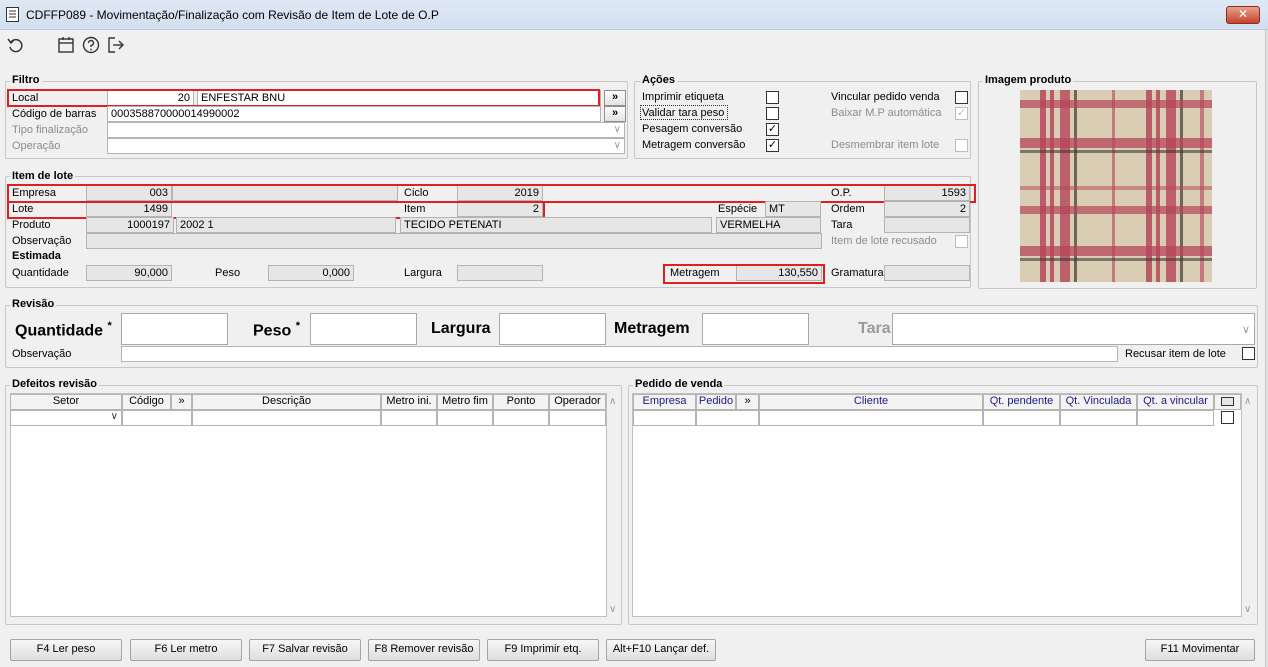 Image resolution: width=1268 pixels, height=667 pixels. I want to click on revisao-peso-input, so click(363, 329).